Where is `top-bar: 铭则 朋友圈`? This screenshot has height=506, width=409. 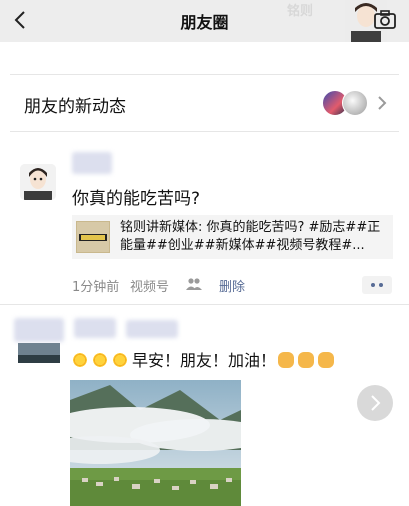 top-bar: 铭则 朋友圈 is located at coordinates (204, 21).